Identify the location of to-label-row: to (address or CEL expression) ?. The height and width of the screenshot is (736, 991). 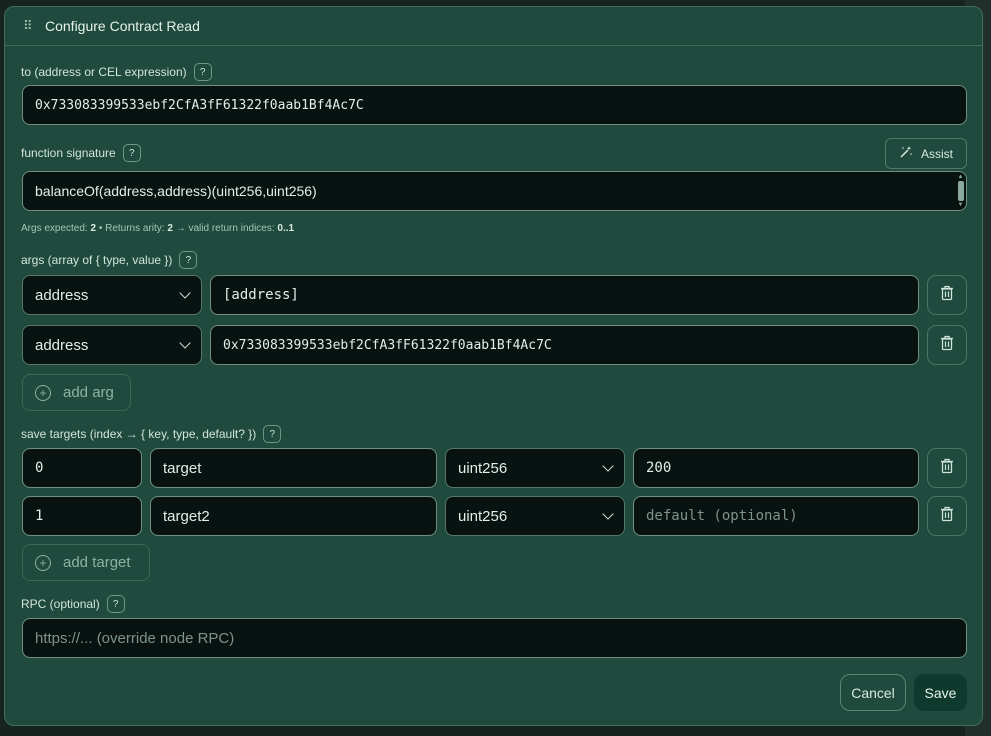
(116, 72).